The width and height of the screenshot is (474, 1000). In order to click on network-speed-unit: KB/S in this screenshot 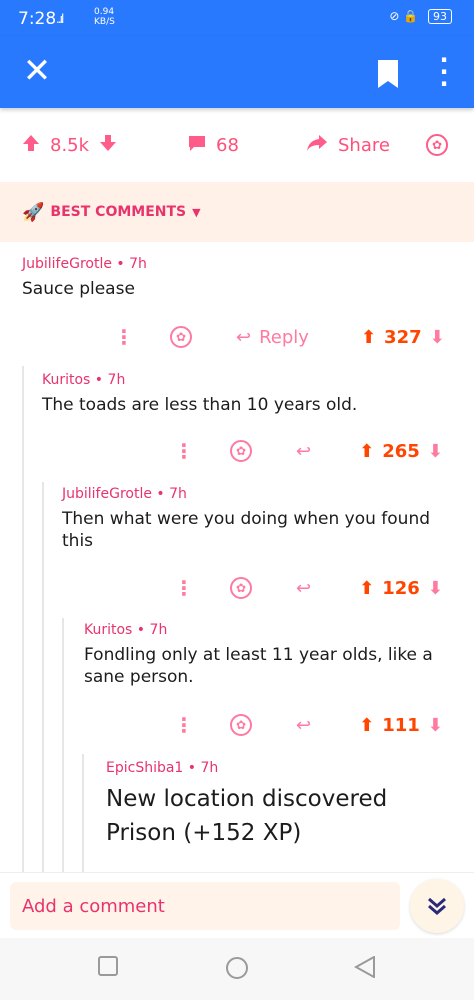, I will do `click(104, 22)`.